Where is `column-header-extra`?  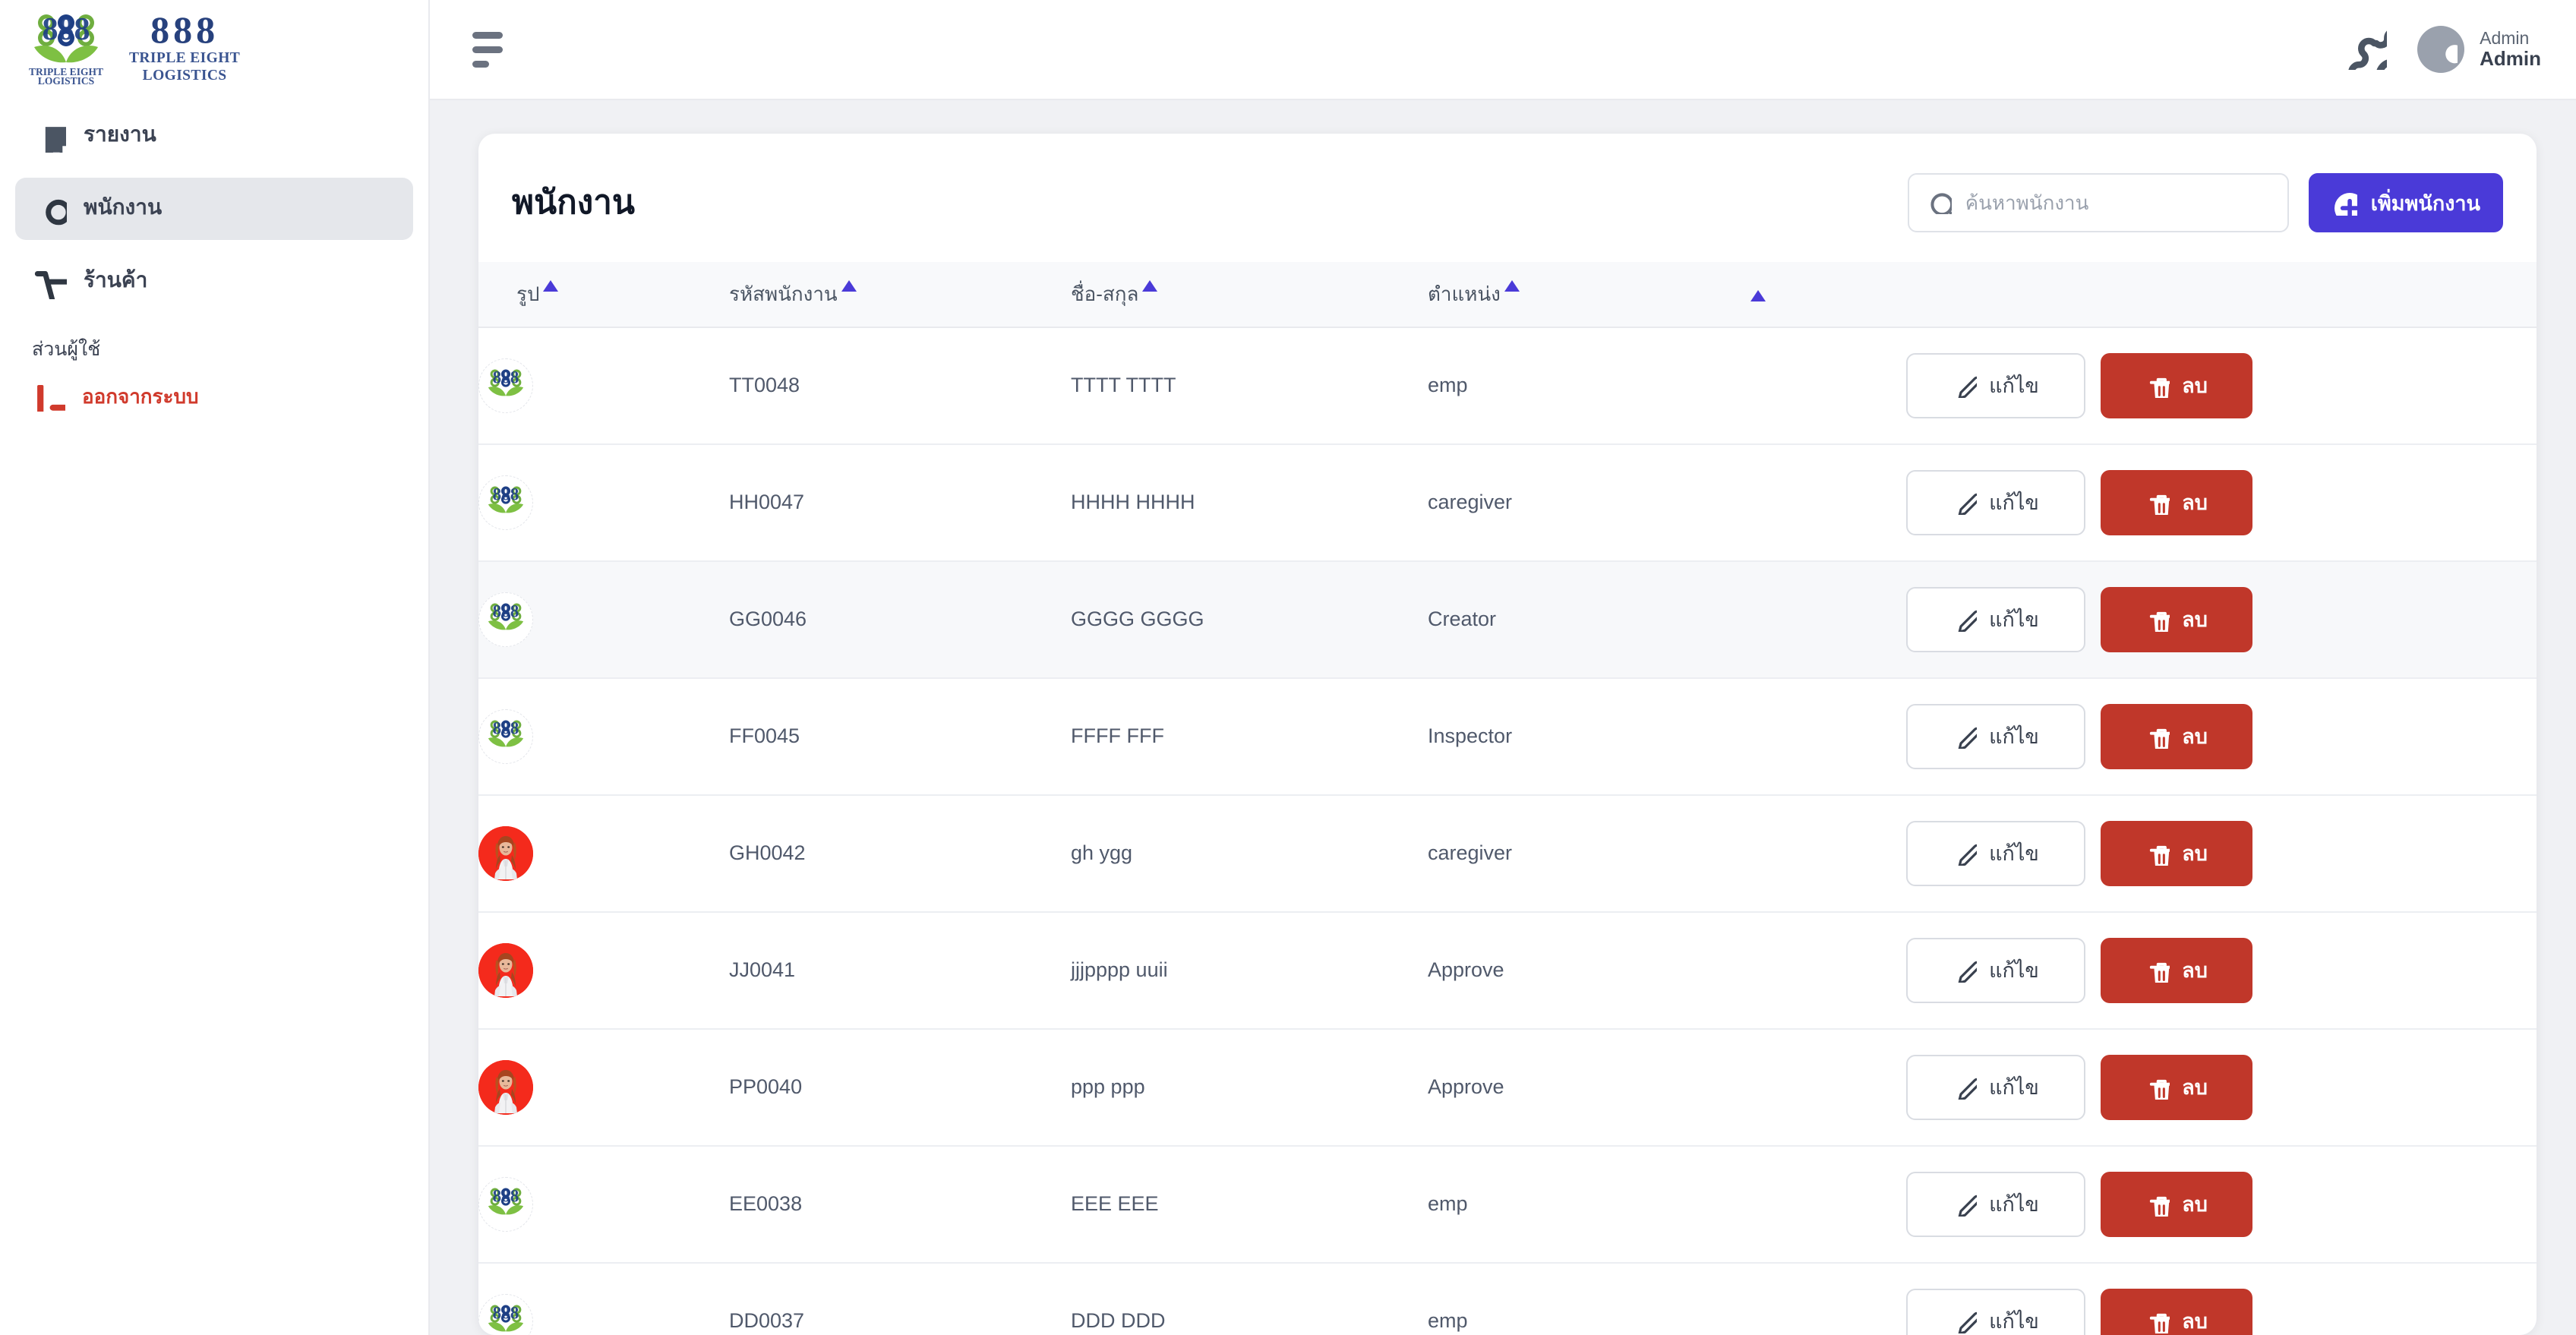
column-header-extra is located at coordinates (1826, 294).